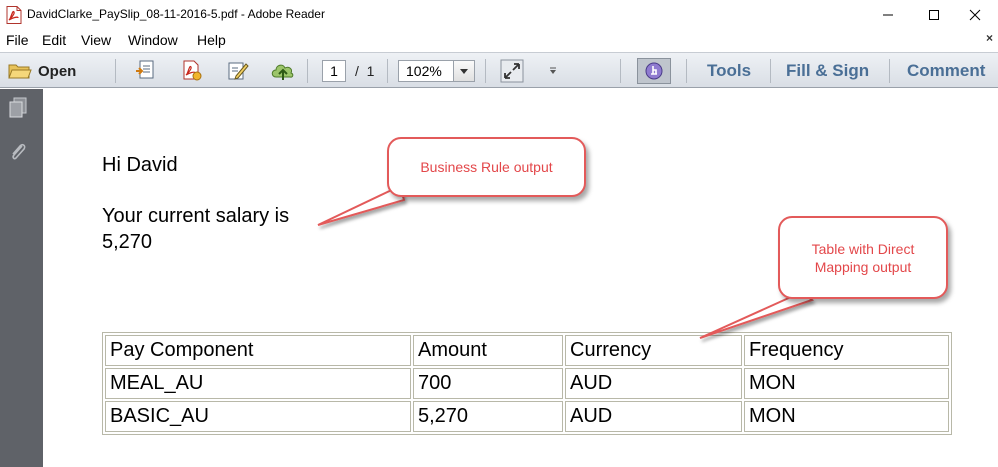  Describe the element at coordinates (18, 152) in the screenshot. I see `attachments-icon` at that location.